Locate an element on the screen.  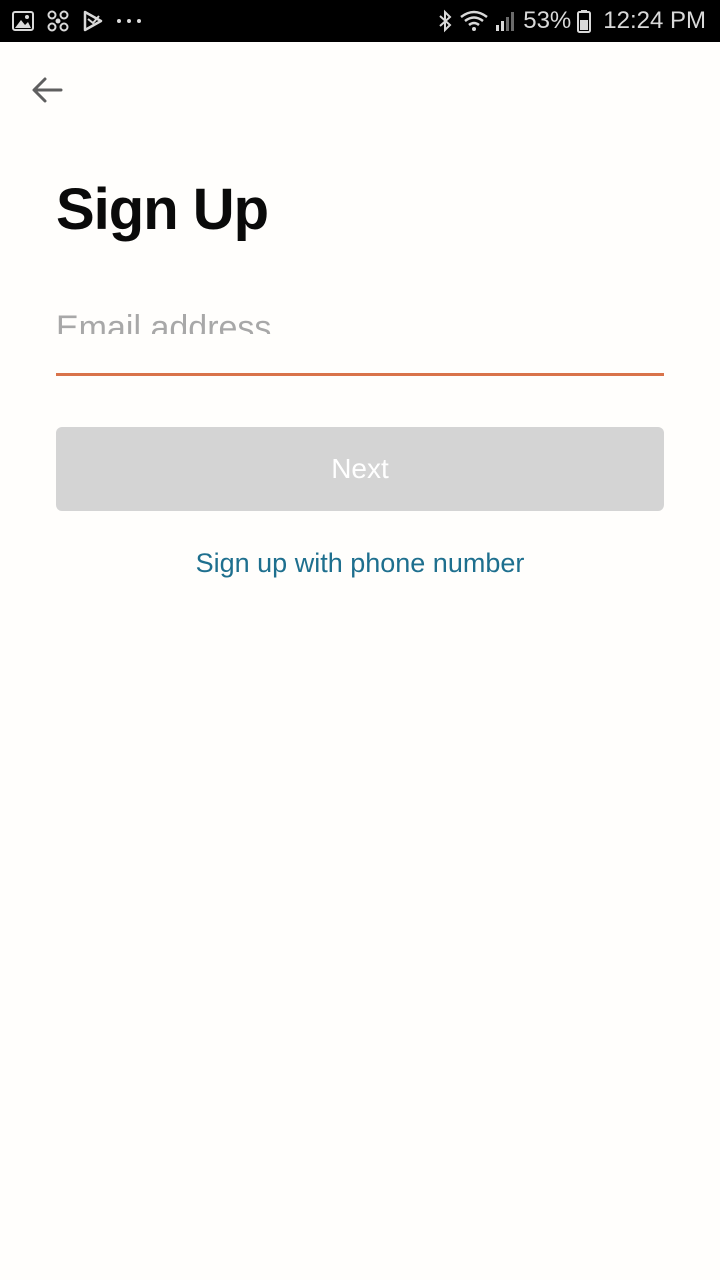
status-bar: 53% 12:24 PM is located at coordinates (360, 21).